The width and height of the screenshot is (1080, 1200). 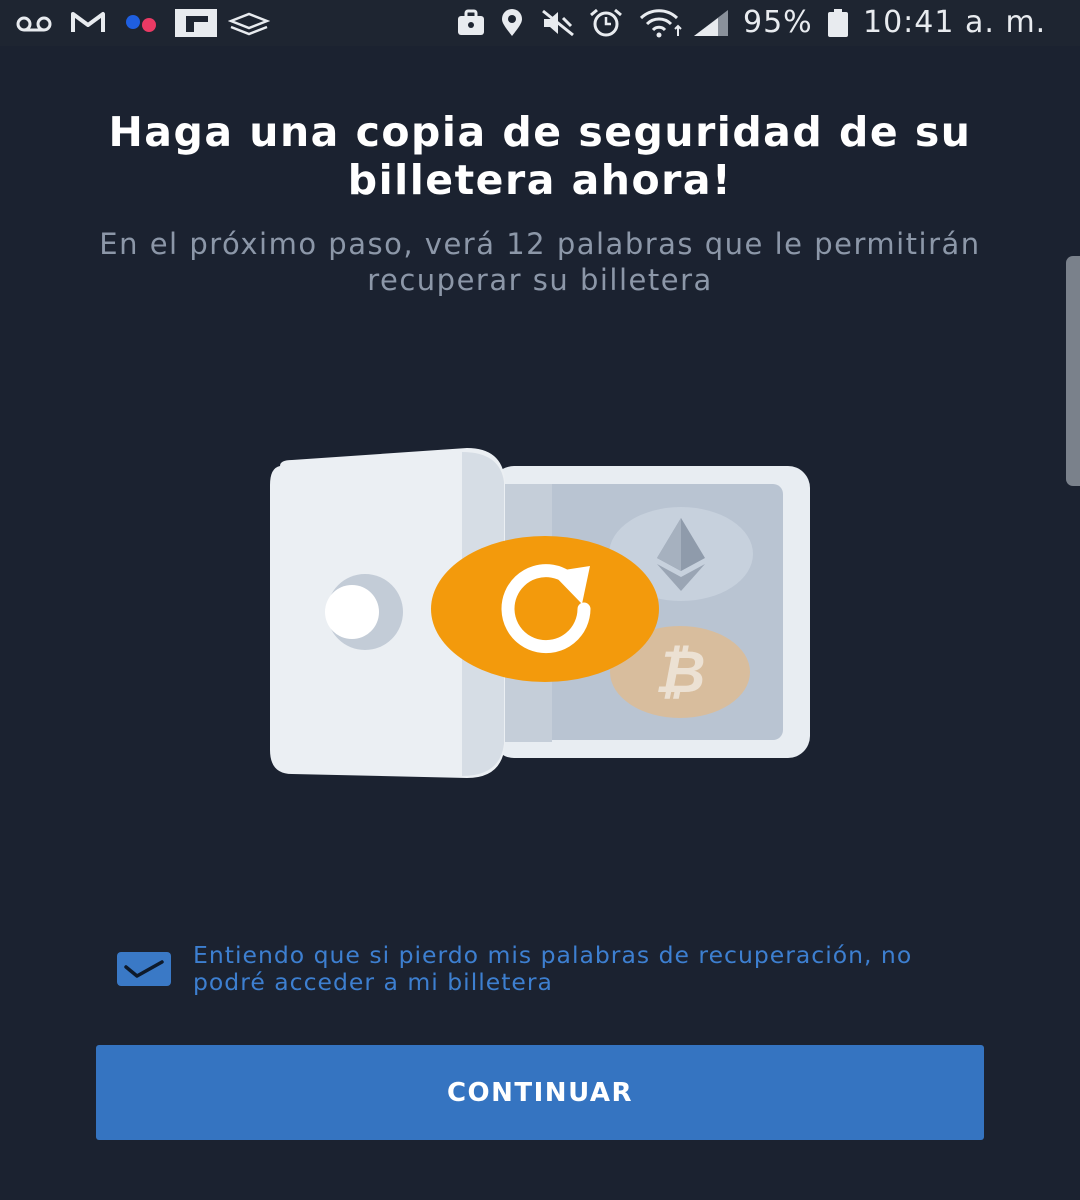 I want to click on voicemail-icon, so click(x=34, y=24).